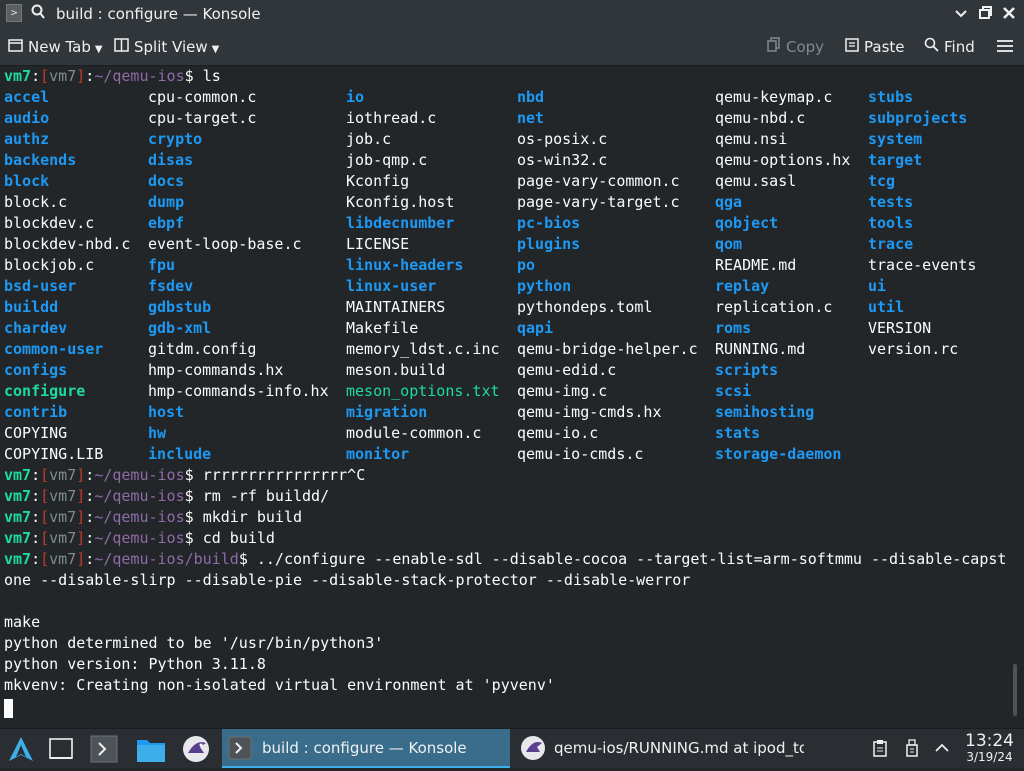  I want to click on ls-entry-directory: python, so click(544, 286).